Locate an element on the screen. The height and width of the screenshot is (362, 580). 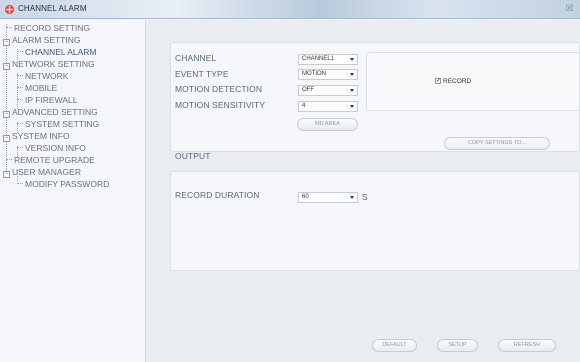
record-duration-label: RECORD DURATION is located at coordinates (217, 195).